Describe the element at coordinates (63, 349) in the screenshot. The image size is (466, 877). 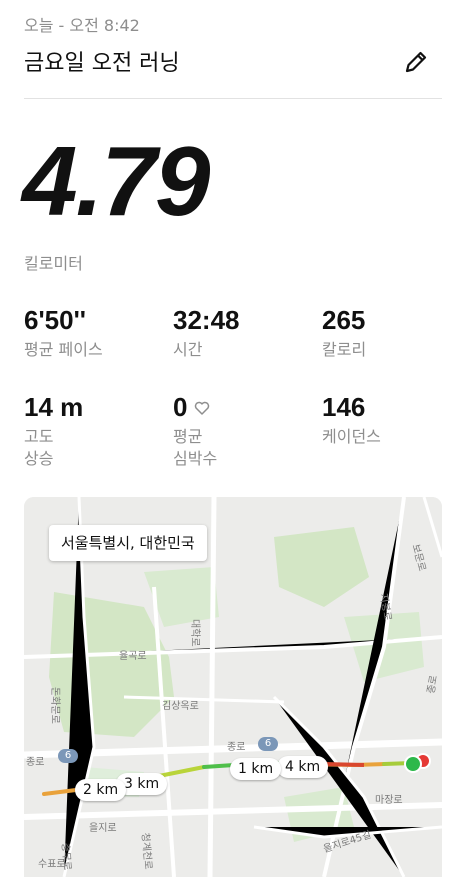
I see `stat-avg-pace-label: 평균 페이스` at that location.